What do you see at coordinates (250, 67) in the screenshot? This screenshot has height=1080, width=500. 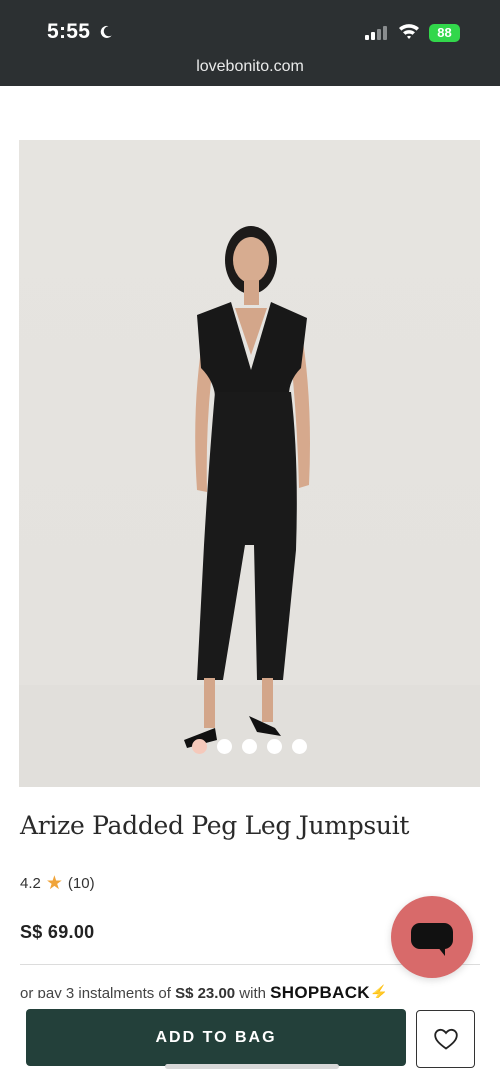 I see `address-bar: lovebonito.com` at bounding box center [250, 67].